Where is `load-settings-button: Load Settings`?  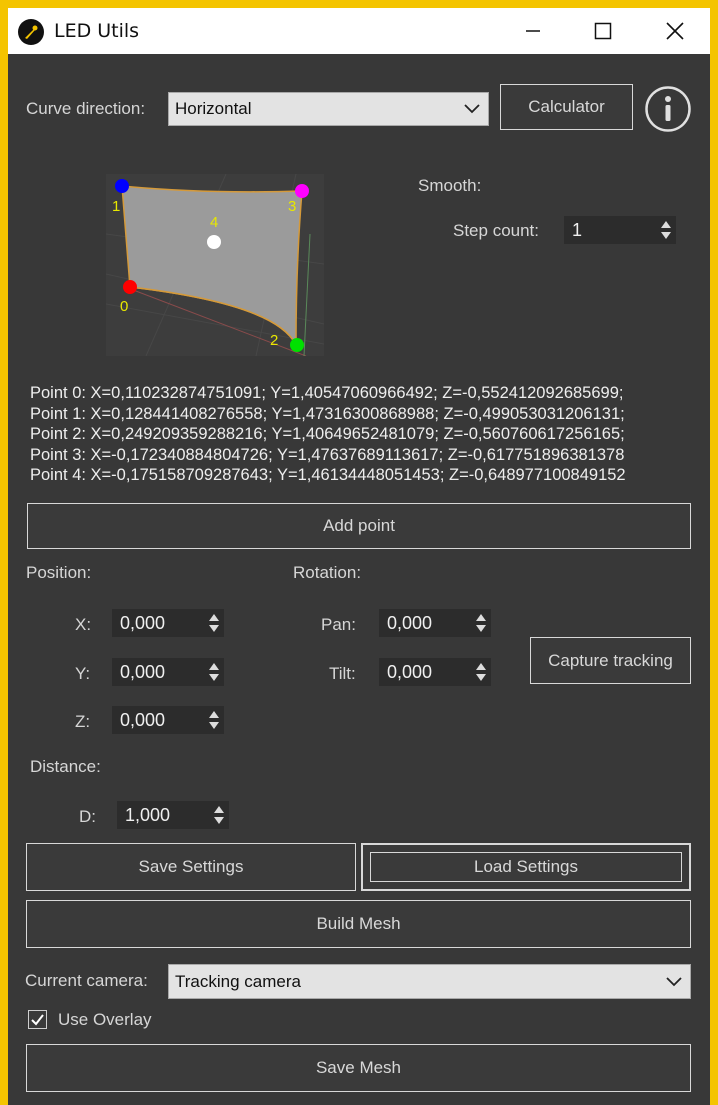
load-settings-button: Load Settings is located at coordinates (526, 867).